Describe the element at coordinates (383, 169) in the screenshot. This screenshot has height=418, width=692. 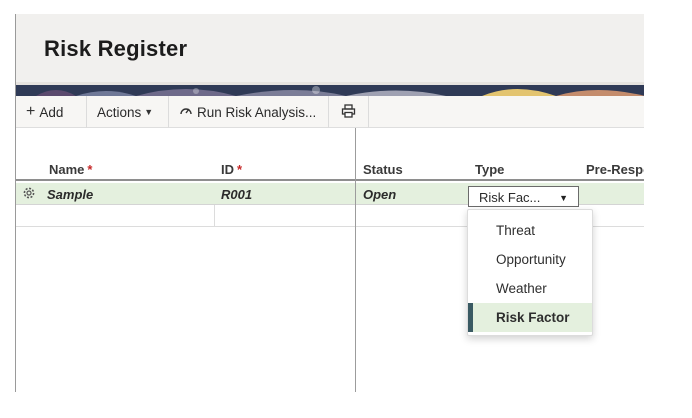
I see `column-header-status: Status` at that location.